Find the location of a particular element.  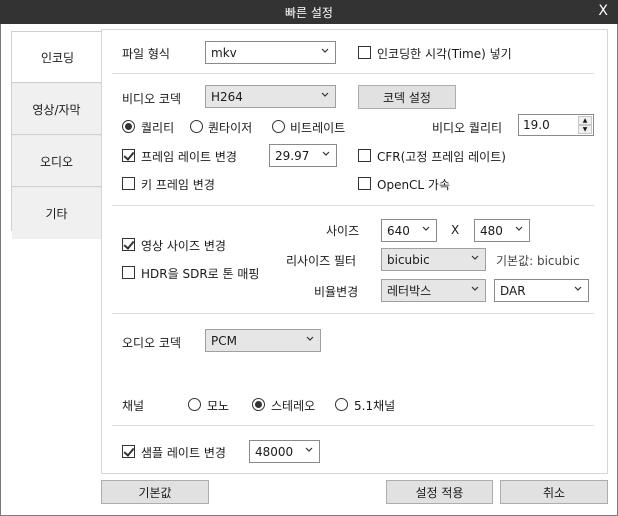

ratio-value: 레터박스 is located at coordinates (409, 291).